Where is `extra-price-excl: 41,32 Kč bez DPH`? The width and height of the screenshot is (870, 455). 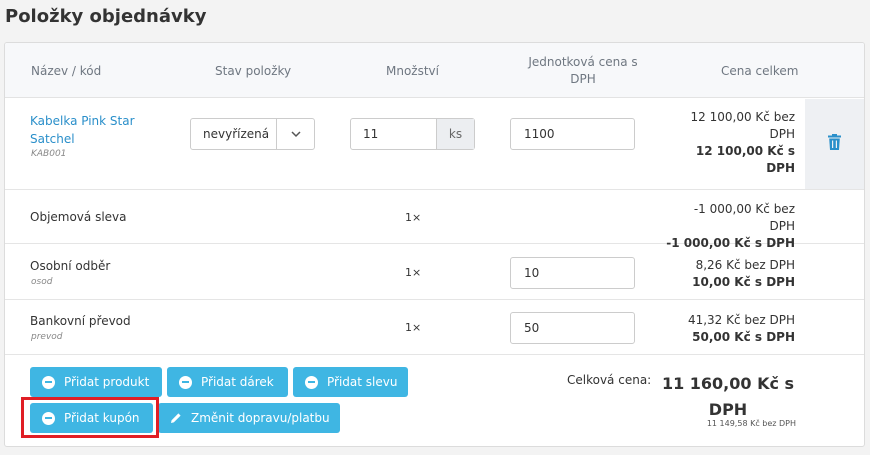
extra-price-excl: 41,32 Kč bez DPH is located at coordinates (741, 320).